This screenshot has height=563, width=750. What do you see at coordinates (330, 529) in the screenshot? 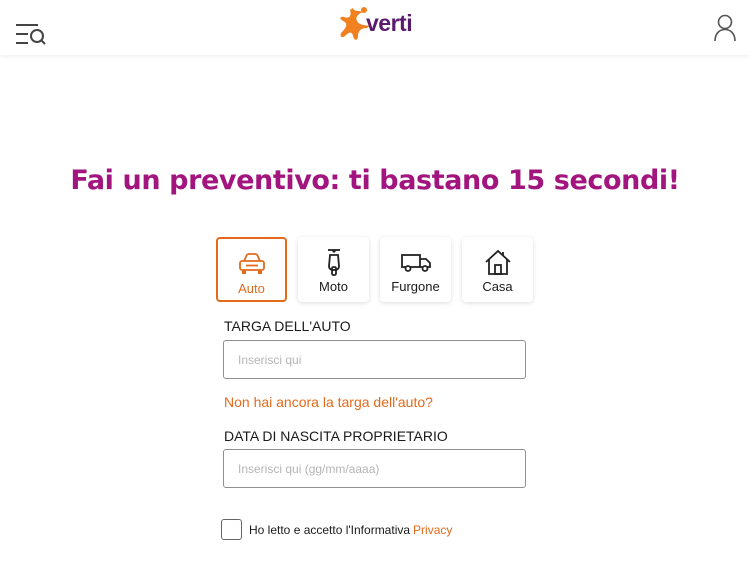
I see `consent-text: Ho letto e accetto l'Informativa` at bounding box center [330, 529].